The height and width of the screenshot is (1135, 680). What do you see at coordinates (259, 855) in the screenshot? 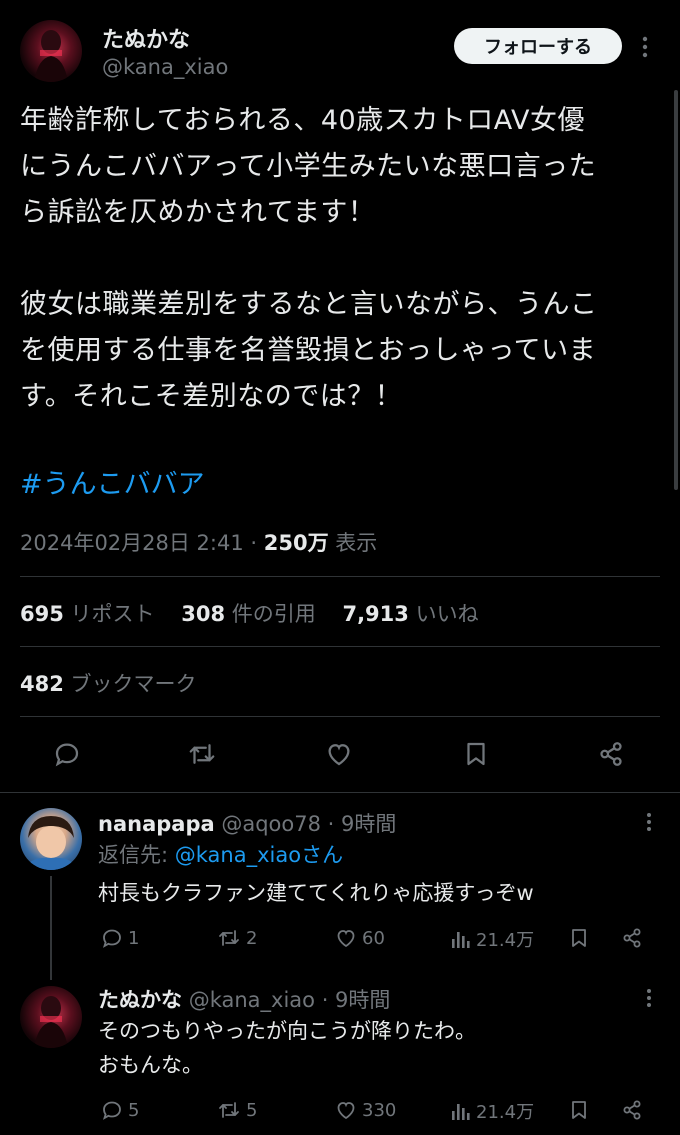
I see `reply-to-handle: @kana_xiaoさん` at bounding box center [259, 855].